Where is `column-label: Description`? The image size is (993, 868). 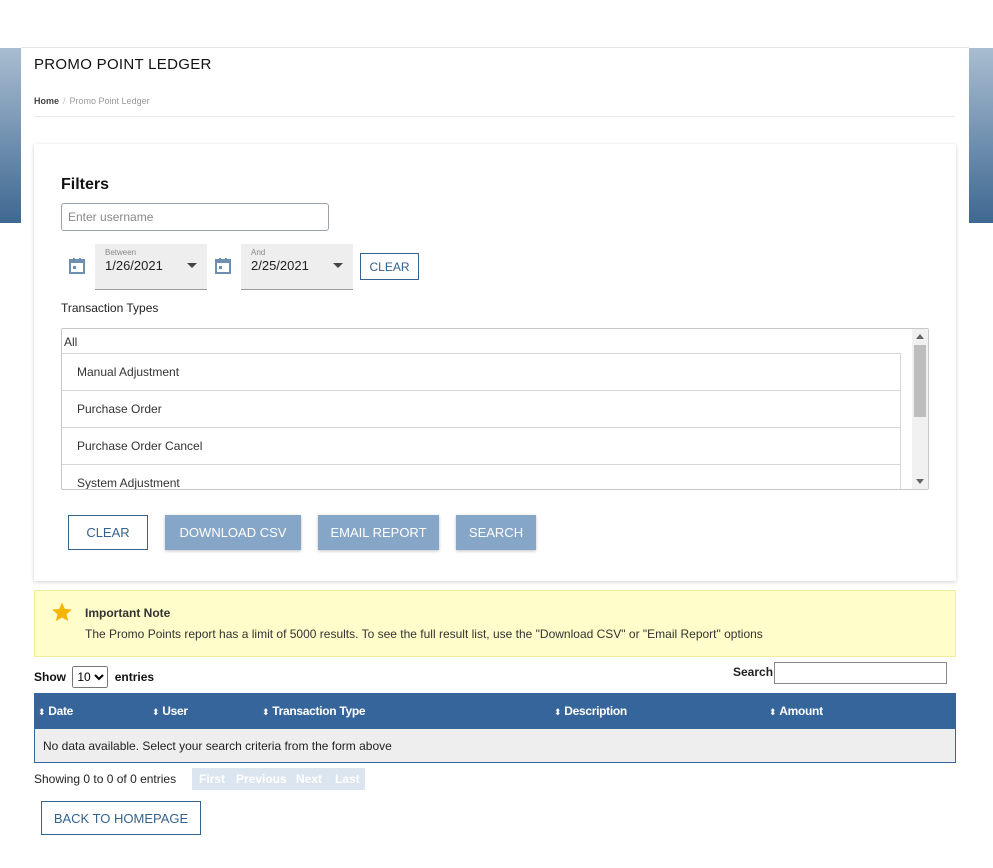 column-label: Description is located at coordinates (595, 711).